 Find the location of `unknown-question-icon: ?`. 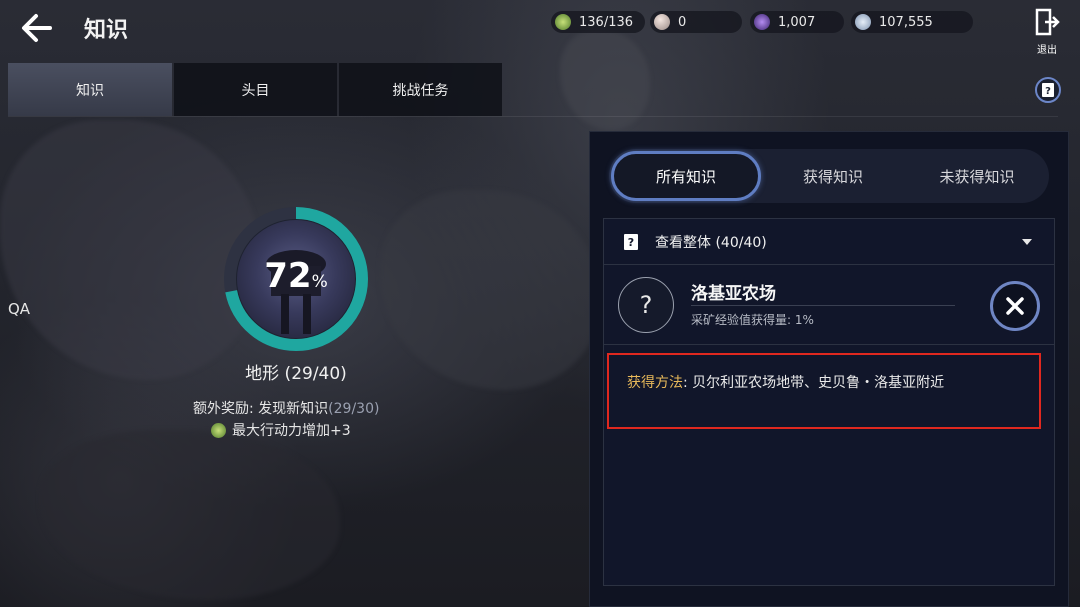

unknown-question-icon: ? is located at coordinates (646, 305).